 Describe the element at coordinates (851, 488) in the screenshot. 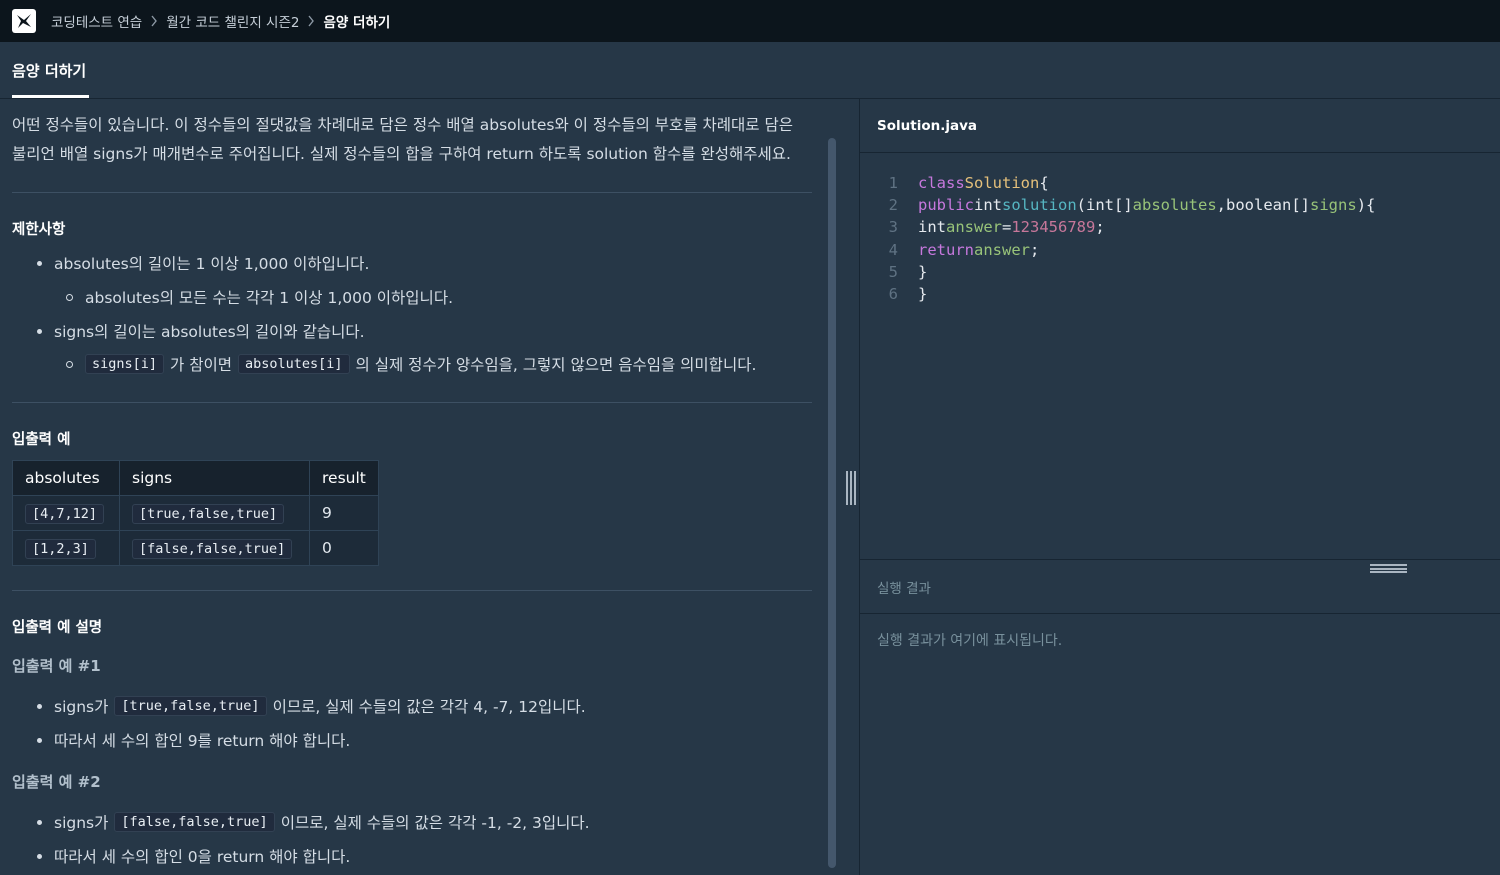

I see `panel-resize-handle` at that location.